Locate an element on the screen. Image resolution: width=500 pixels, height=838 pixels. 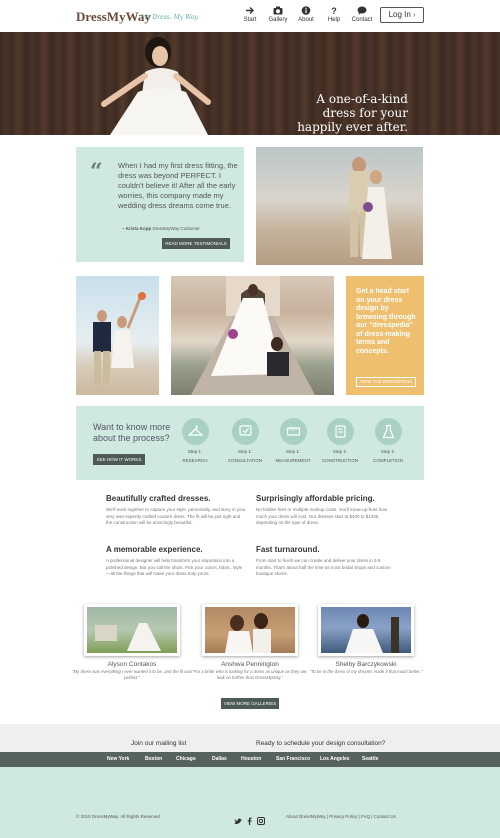
city-link: Los Angeles is located at coordinates (335, 759).